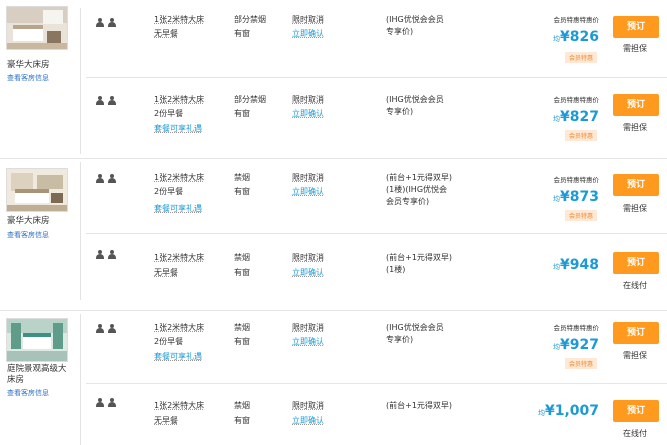 The width and height of the screenshot is (667, 445). I want to click on price: 均¥1,007, so click(568, 409).